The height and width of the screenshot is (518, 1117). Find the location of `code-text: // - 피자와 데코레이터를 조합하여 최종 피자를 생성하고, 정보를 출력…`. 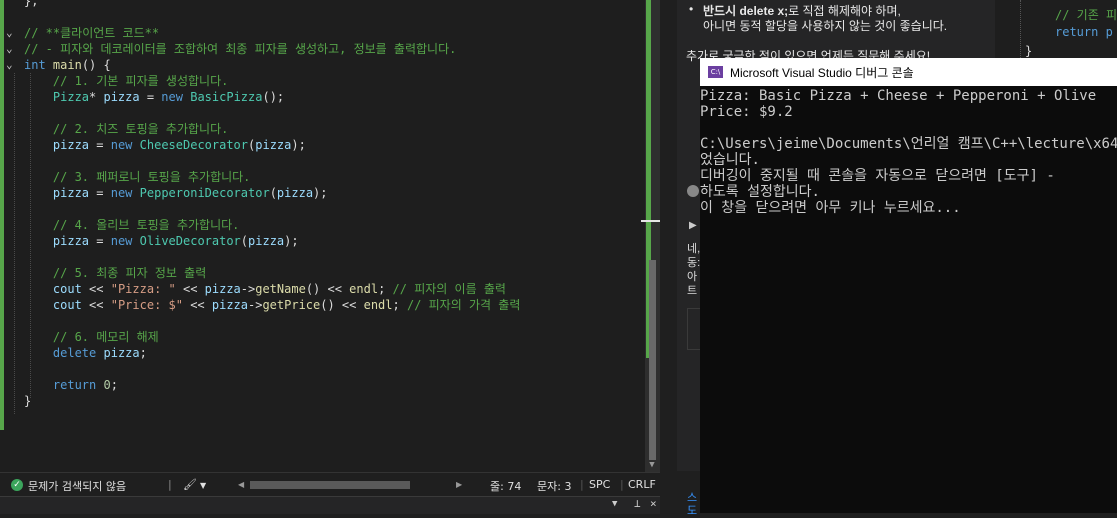

code-text: // - 피자와 데코레이터를 조합하여 최종 피자를 생성하고, 정보를 출력… is located at coordinates (240, 49).